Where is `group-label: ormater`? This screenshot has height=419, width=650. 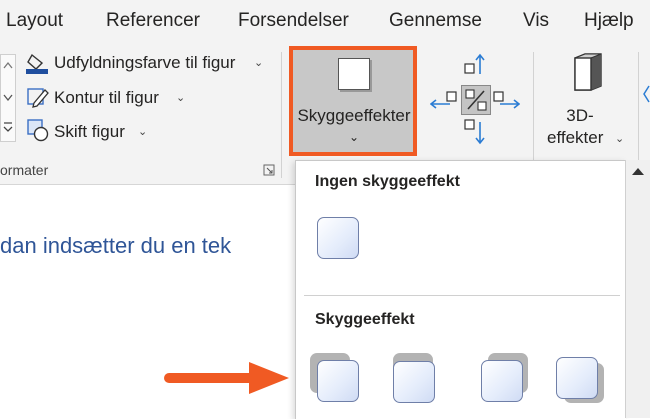 group-label: ormater is located at coordinates (24, 170).